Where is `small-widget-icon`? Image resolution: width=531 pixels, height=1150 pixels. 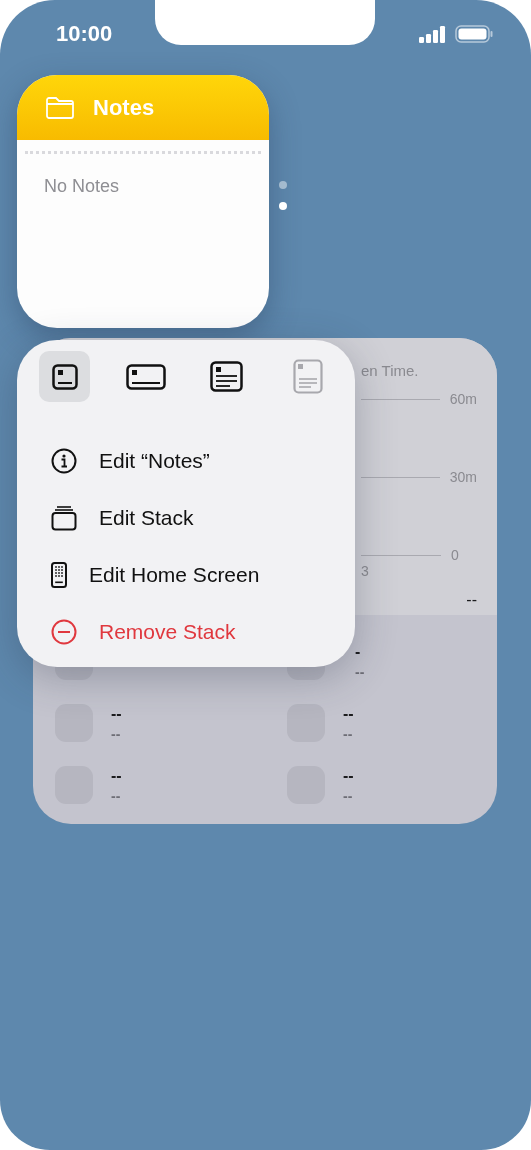
small-widget-icon is located at coordinates (64, 376).